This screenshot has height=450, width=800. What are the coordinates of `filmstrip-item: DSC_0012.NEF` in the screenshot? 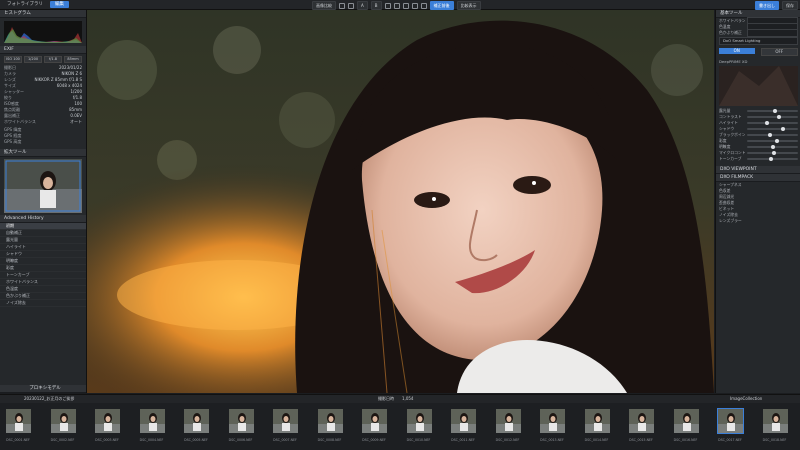 It's located at (508, 426).